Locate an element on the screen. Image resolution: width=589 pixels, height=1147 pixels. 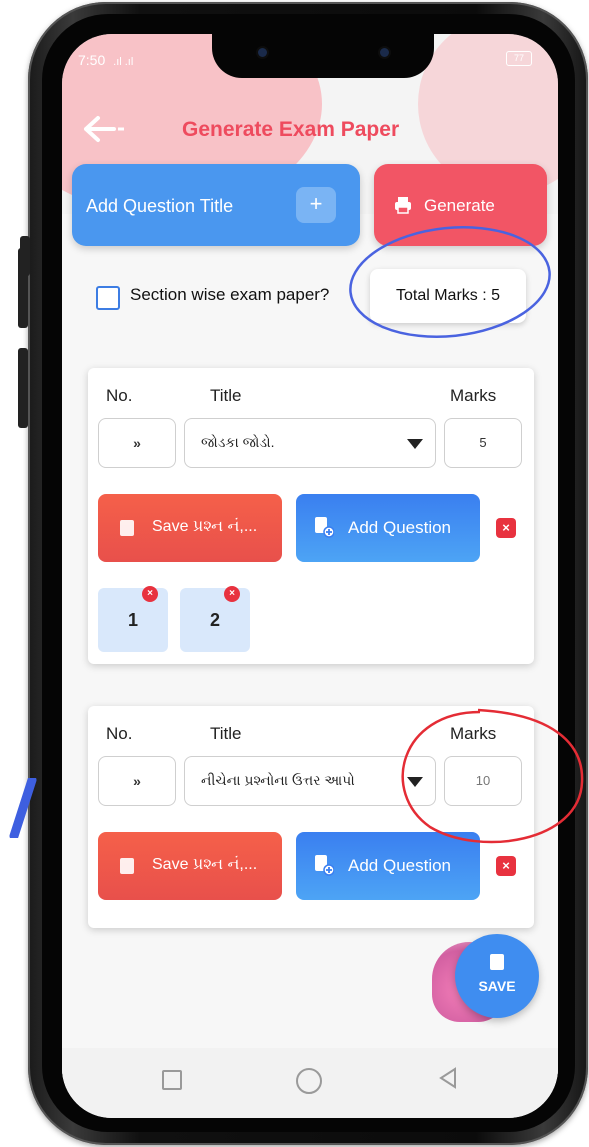
question-chip: 2 × is located at coordinates (215, 619).